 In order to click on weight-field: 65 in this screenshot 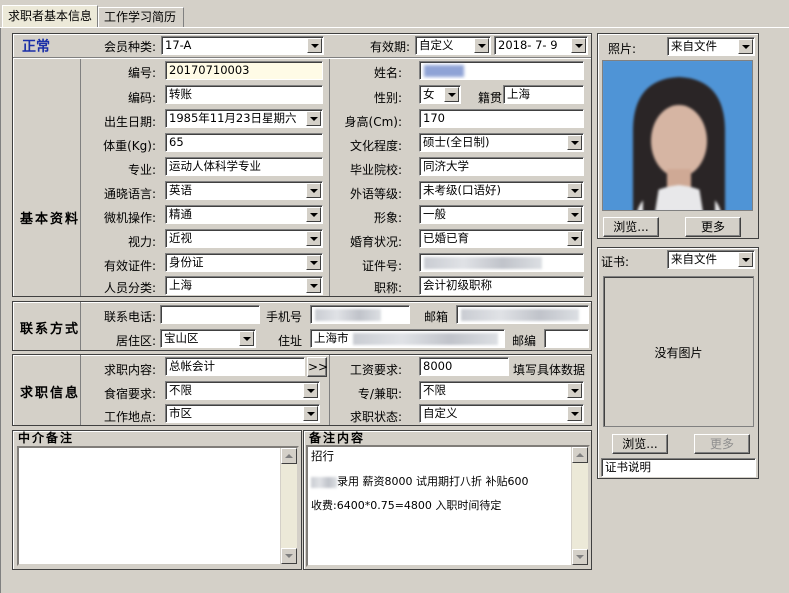, I will do `click(244, 142)`.